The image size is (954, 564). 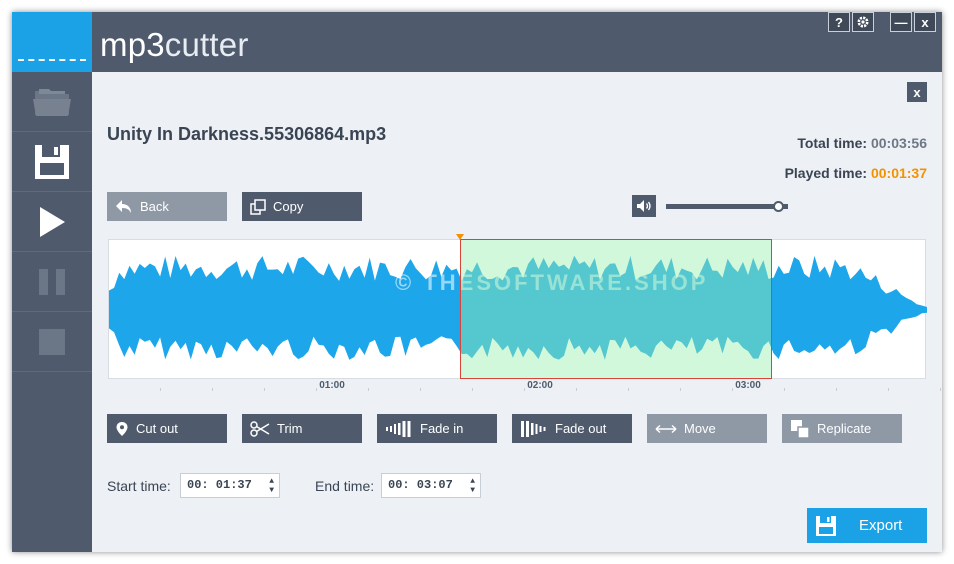 I want to click on end-time-label: End time:, so click(x=345, y=486).